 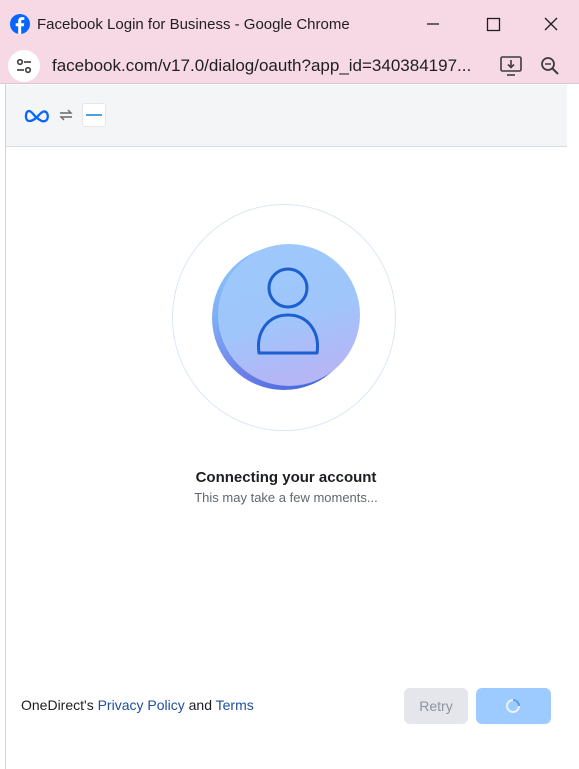 What do you see at coordinates (235, 705) in the screenshot?
I see `terms-link: Terms` at bounding box center [235, 705].